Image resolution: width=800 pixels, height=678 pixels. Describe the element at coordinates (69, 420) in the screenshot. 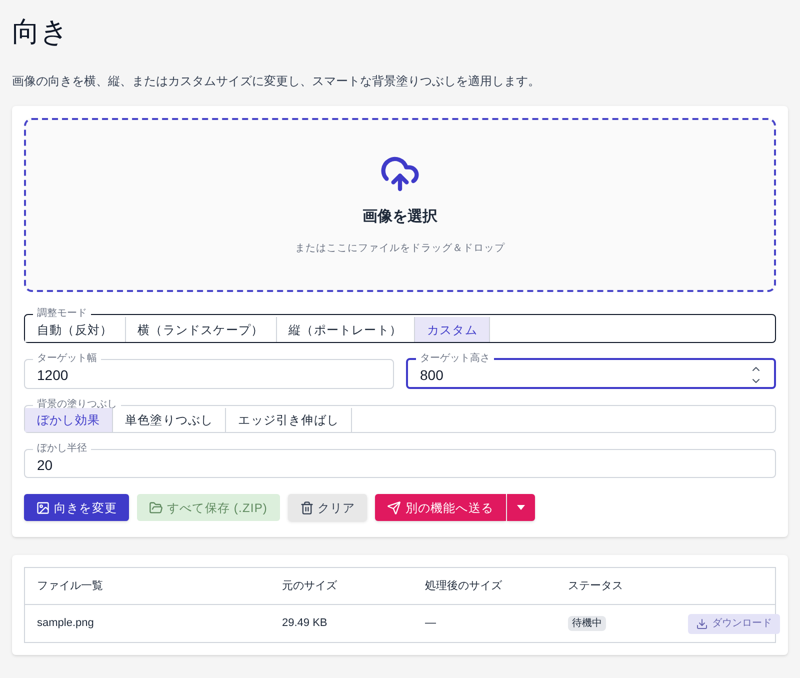

I see `toggle-option: ぼかし効果` at that location.